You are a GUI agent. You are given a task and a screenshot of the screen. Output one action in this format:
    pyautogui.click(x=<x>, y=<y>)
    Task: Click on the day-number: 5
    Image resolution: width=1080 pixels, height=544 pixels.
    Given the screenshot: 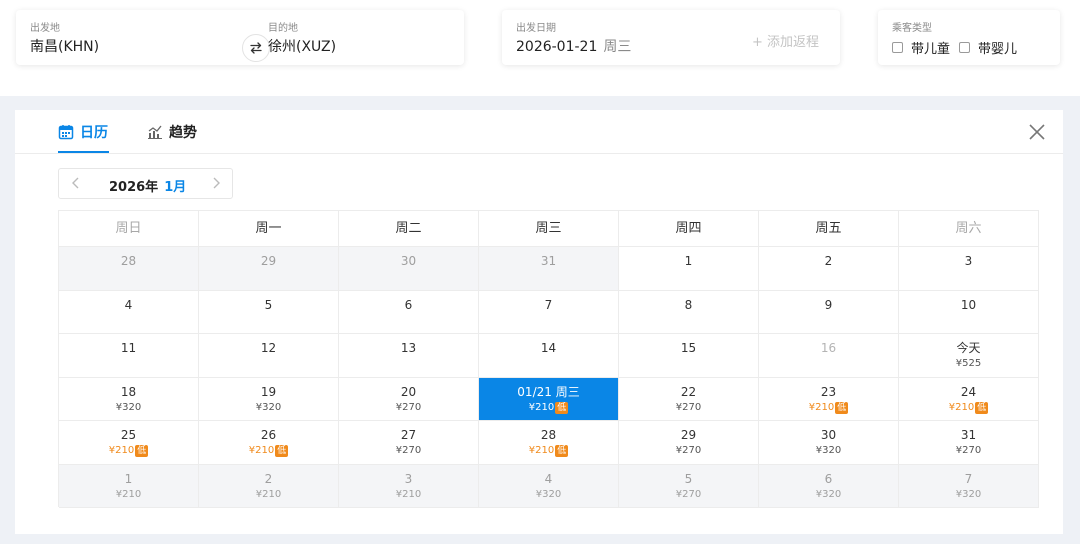 What is the action you would take?
    pyautogui.click(x=268, y=304)
    